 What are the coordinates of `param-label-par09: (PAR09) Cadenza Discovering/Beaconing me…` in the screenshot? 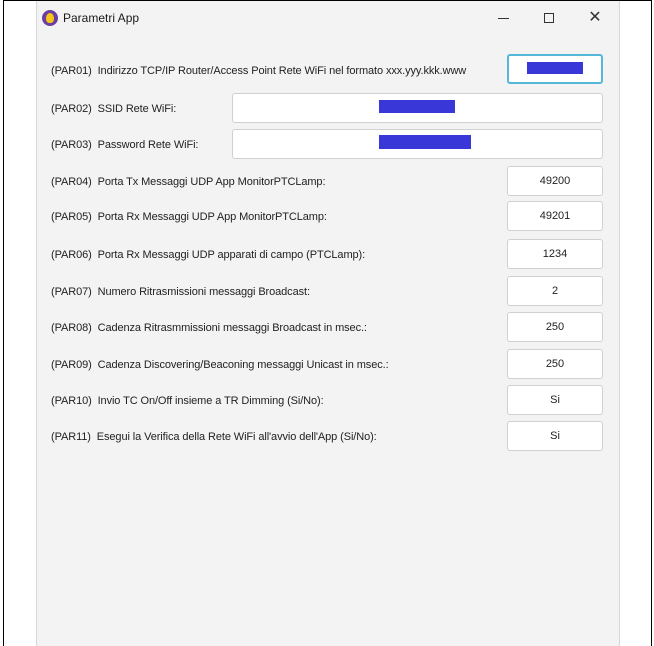 It's located at (220, 365).